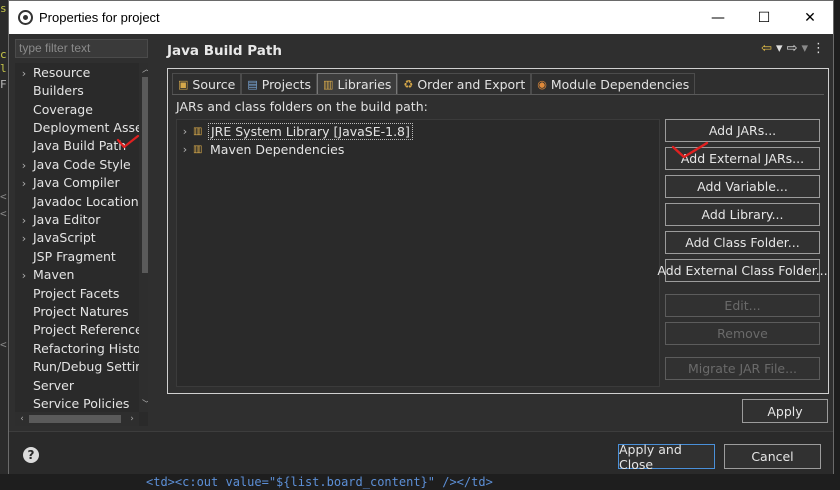  Describe the element at coordinates (3, 84) in the screenshot. I see `gutter-char: F` at that location.